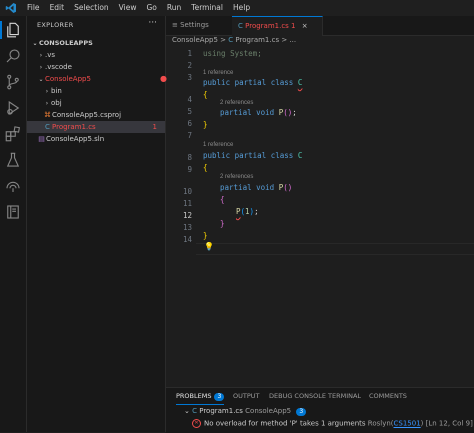  Describe the element at coordinates (101, 67) in the screenshot. I see `tree-folder-vscode: › .vscode` at that location.